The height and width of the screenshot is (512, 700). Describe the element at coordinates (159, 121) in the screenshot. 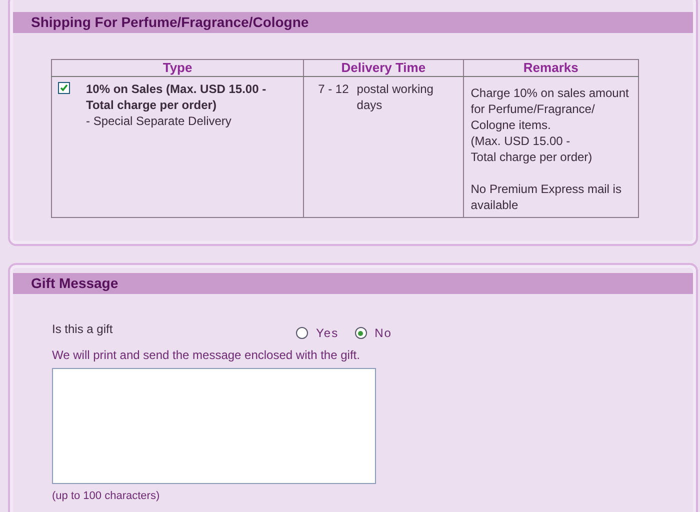

I see `option-note: - Special Separate Delivery` at that location.